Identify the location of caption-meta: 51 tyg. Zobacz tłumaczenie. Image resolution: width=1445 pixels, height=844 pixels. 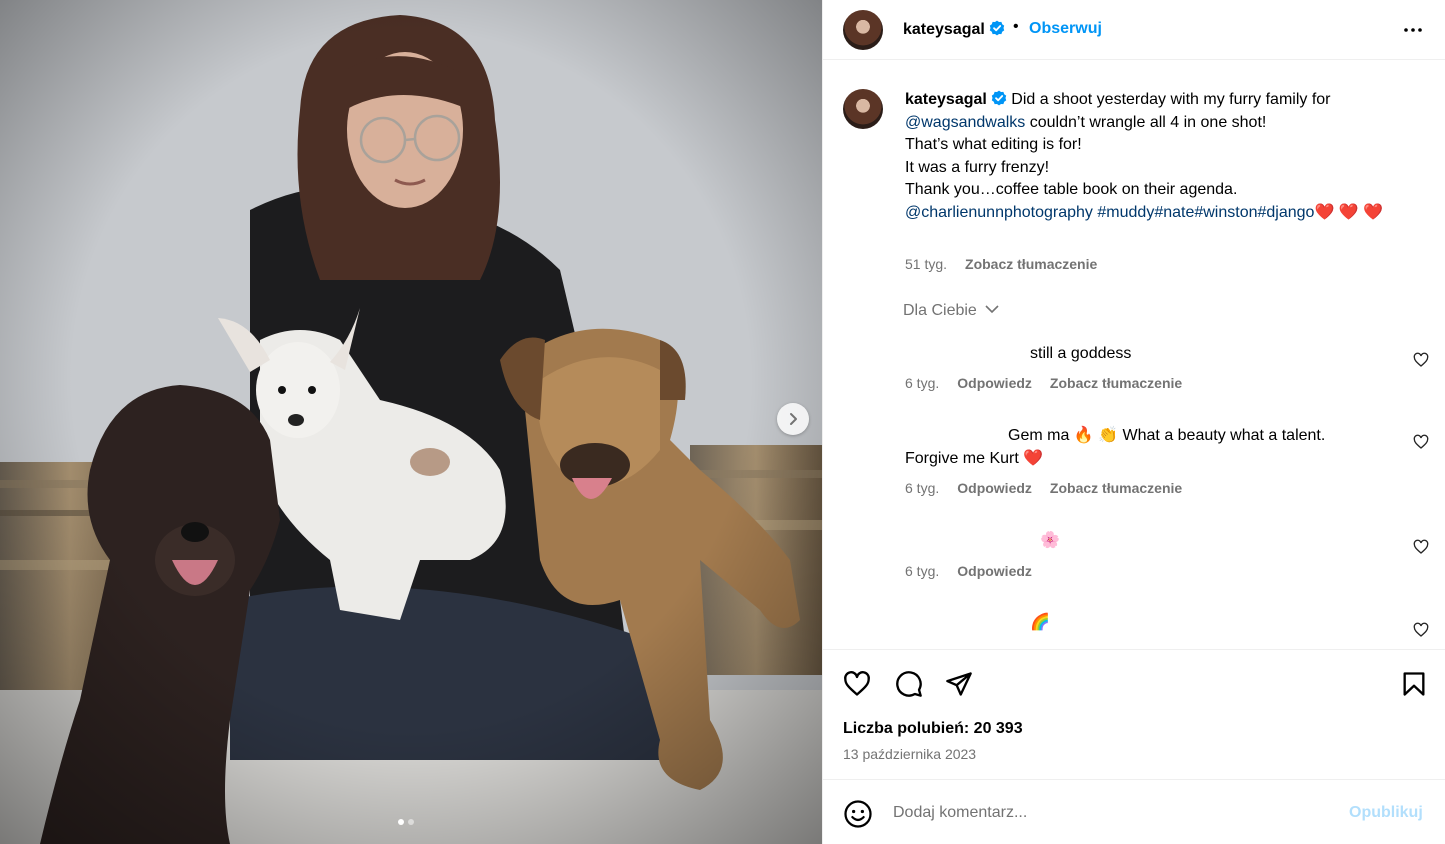
(1001, 264).